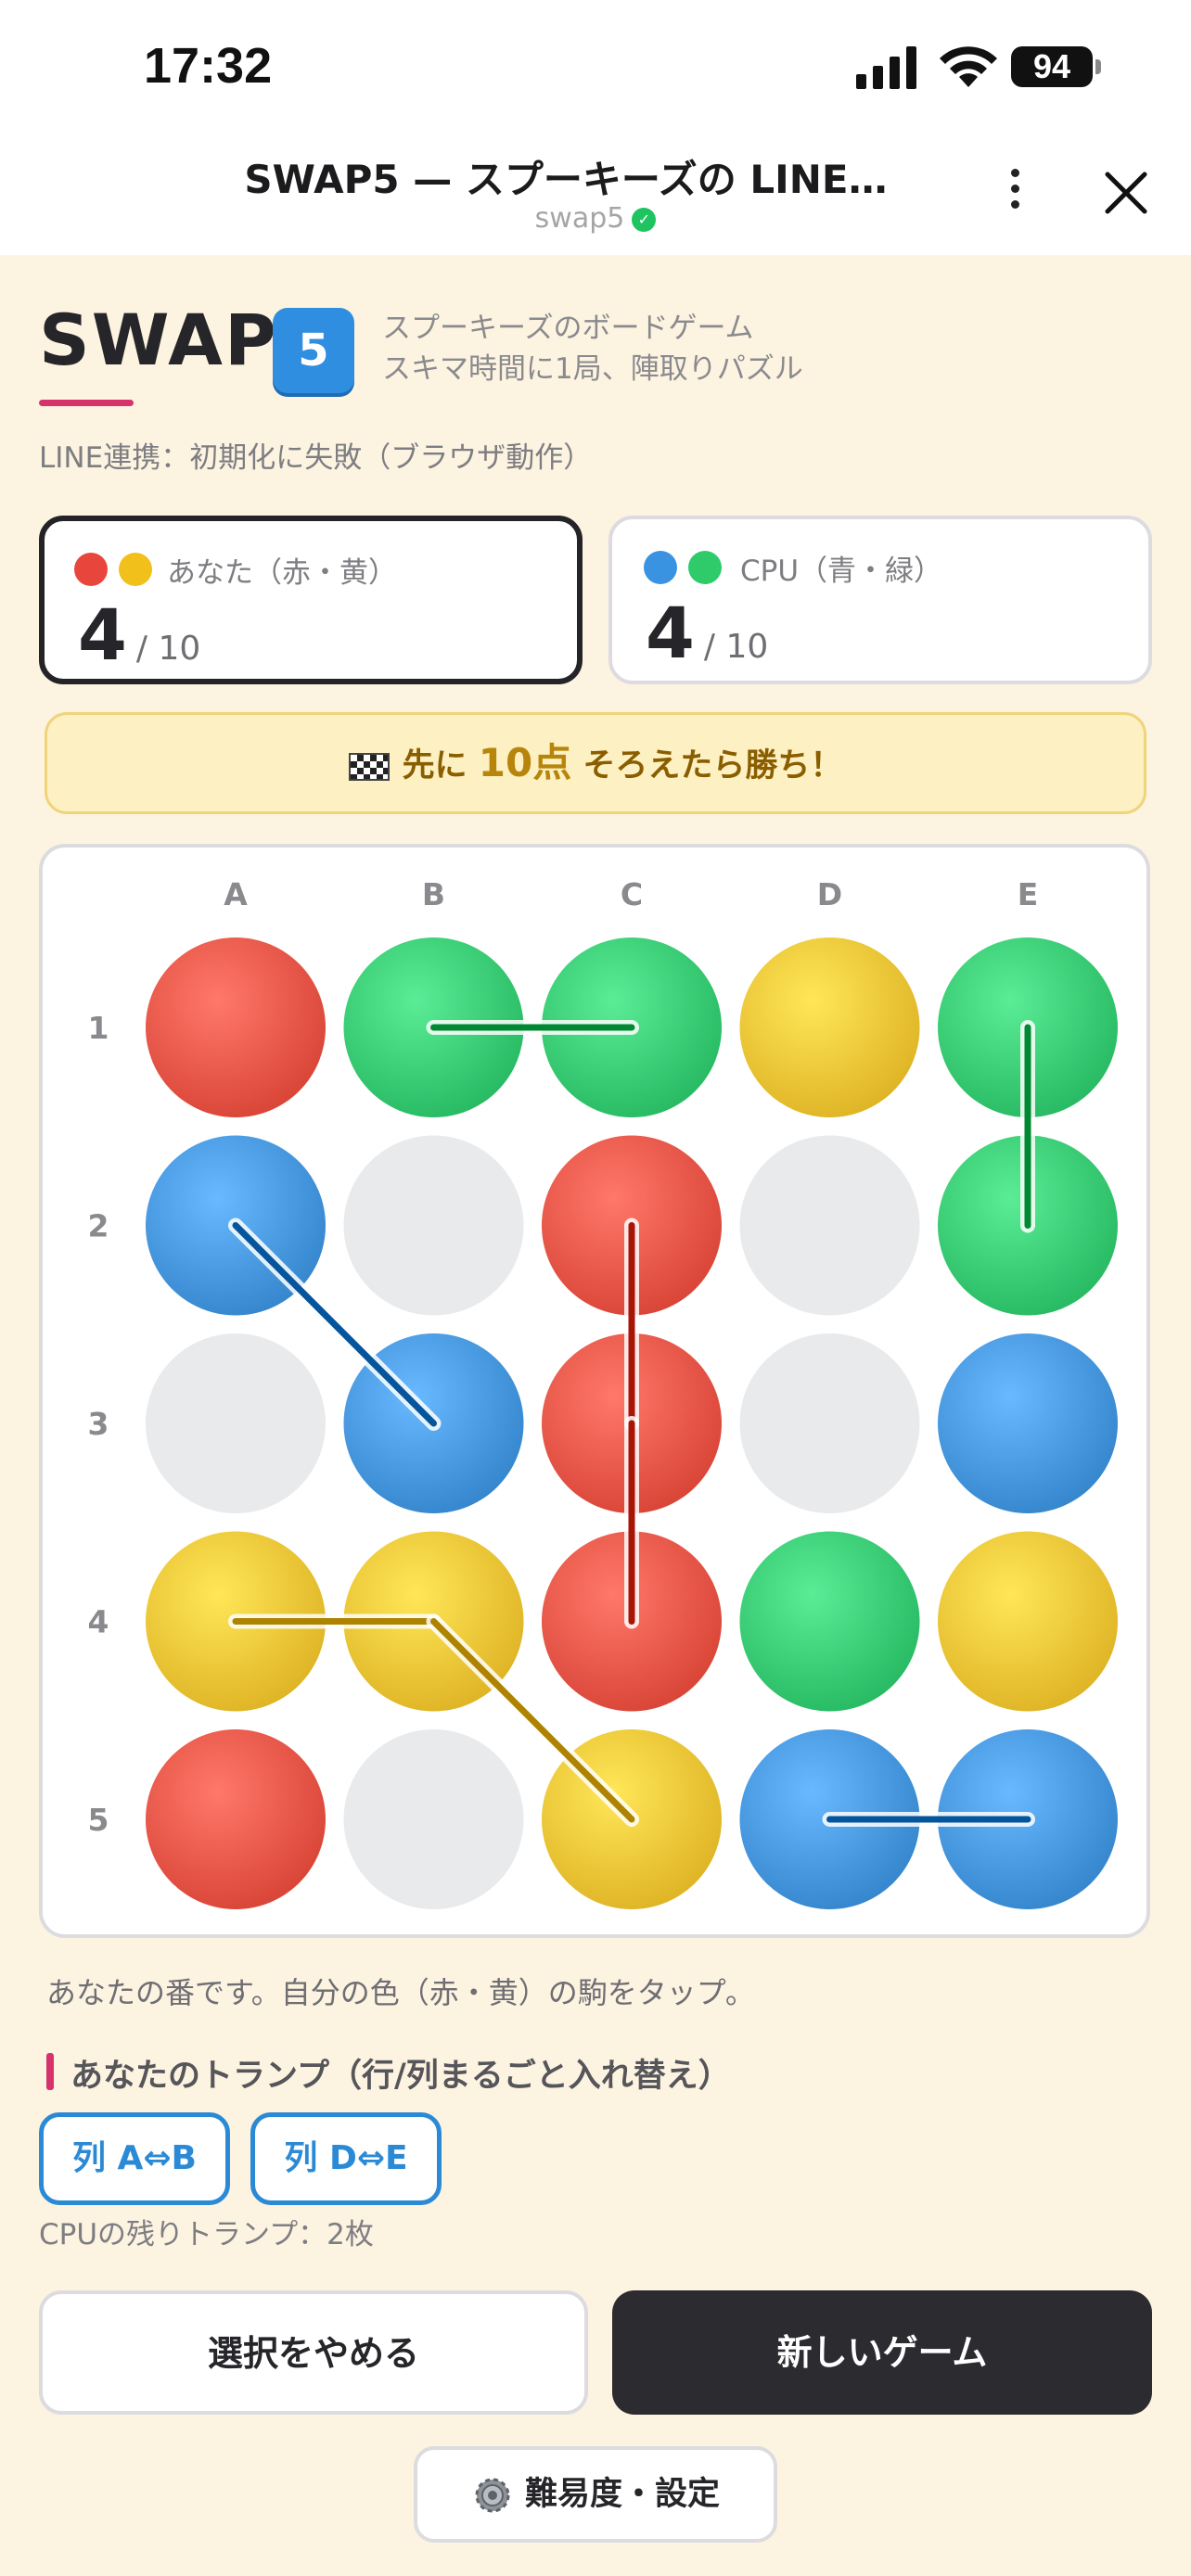 Image resolution: width=1191 pixels, height=2576 pixels. What do you see at coordinates (86, 403) in the screenshot?
I see `logo-underline` at bounding box center [86, 403].